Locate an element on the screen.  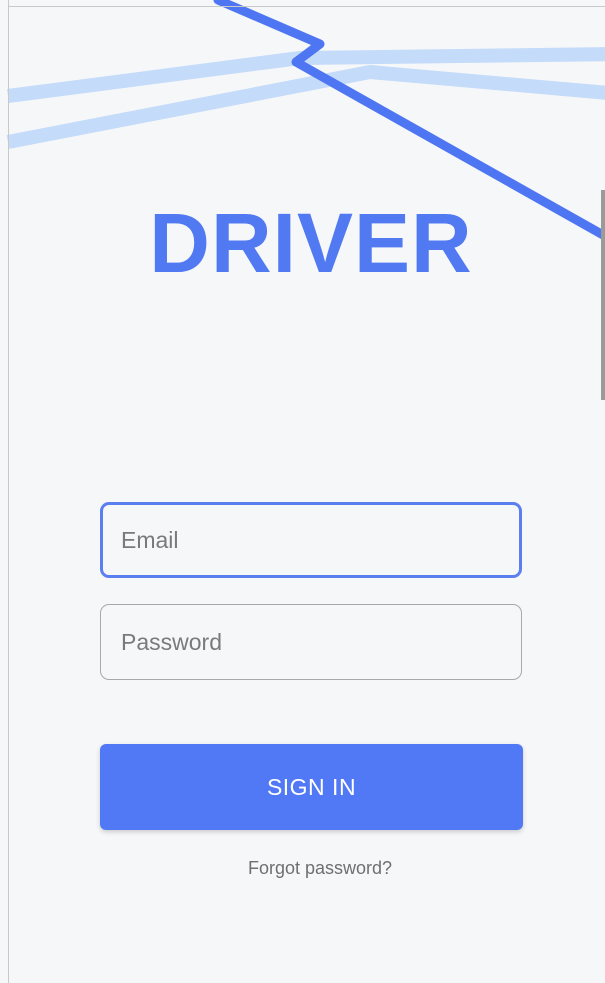
sign-in-button: SIGN IN is located at coordinates (311, 787).